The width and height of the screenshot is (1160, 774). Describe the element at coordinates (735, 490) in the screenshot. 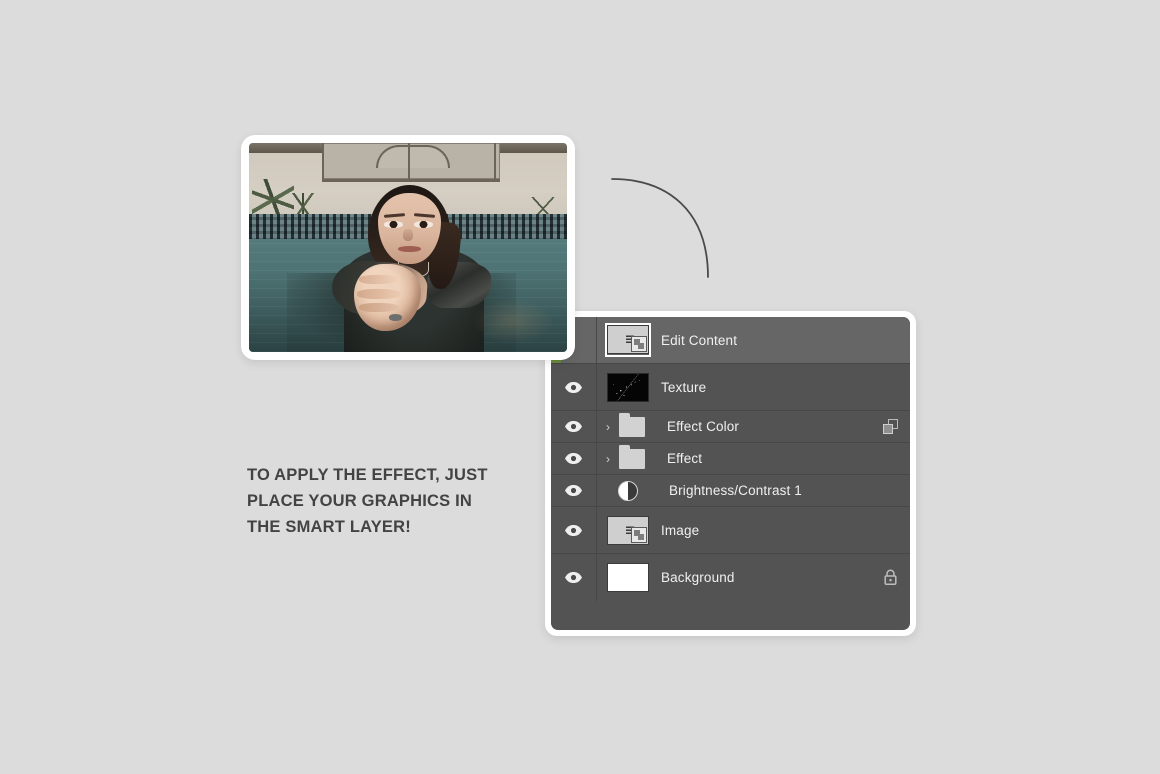

I see `layer-label: Brightness/Contrast 1` at that location.